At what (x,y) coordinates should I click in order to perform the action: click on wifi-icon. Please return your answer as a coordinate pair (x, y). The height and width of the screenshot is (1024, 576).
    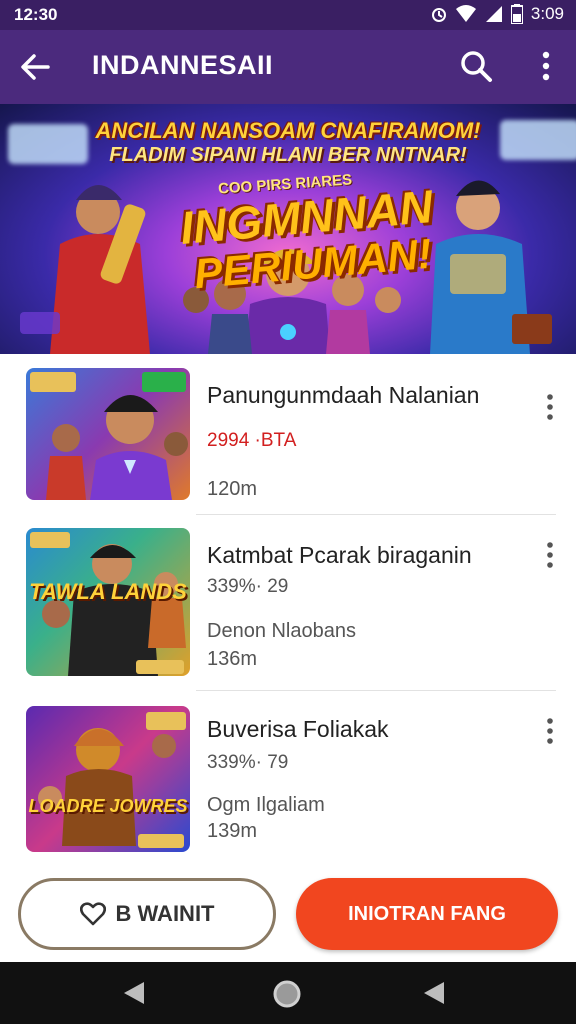
    Looking at the image, I should click on (465, 13).